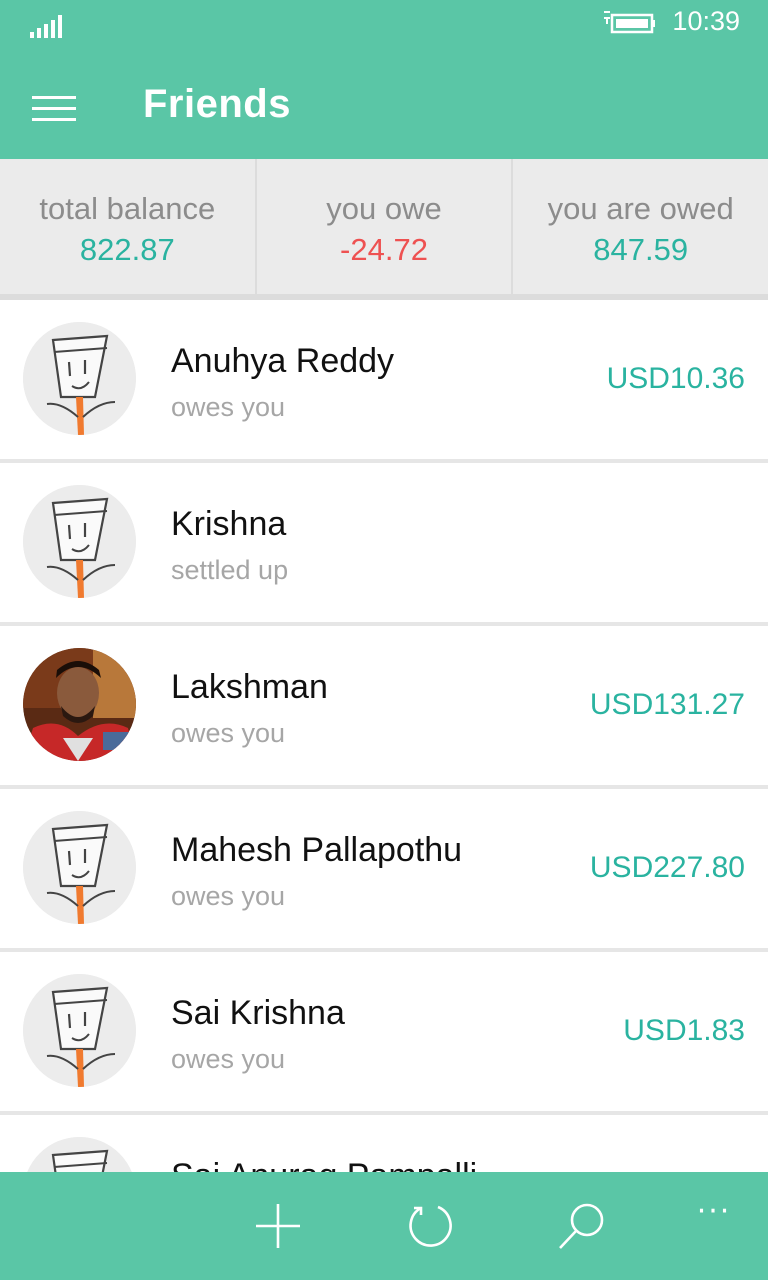  Describe the element at coordinates (675, 378) in the screenshot. I see `friend-amount: USD10.36` at that location.